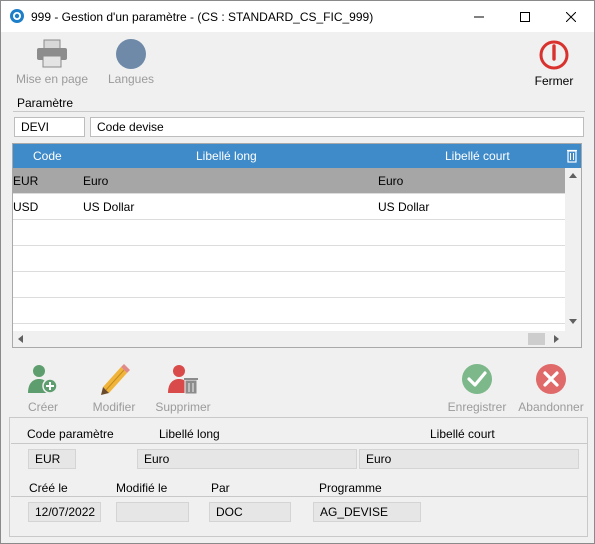 This screenshot has width=595, height=544. I want to click on minimize-icon, so click(479, 16).